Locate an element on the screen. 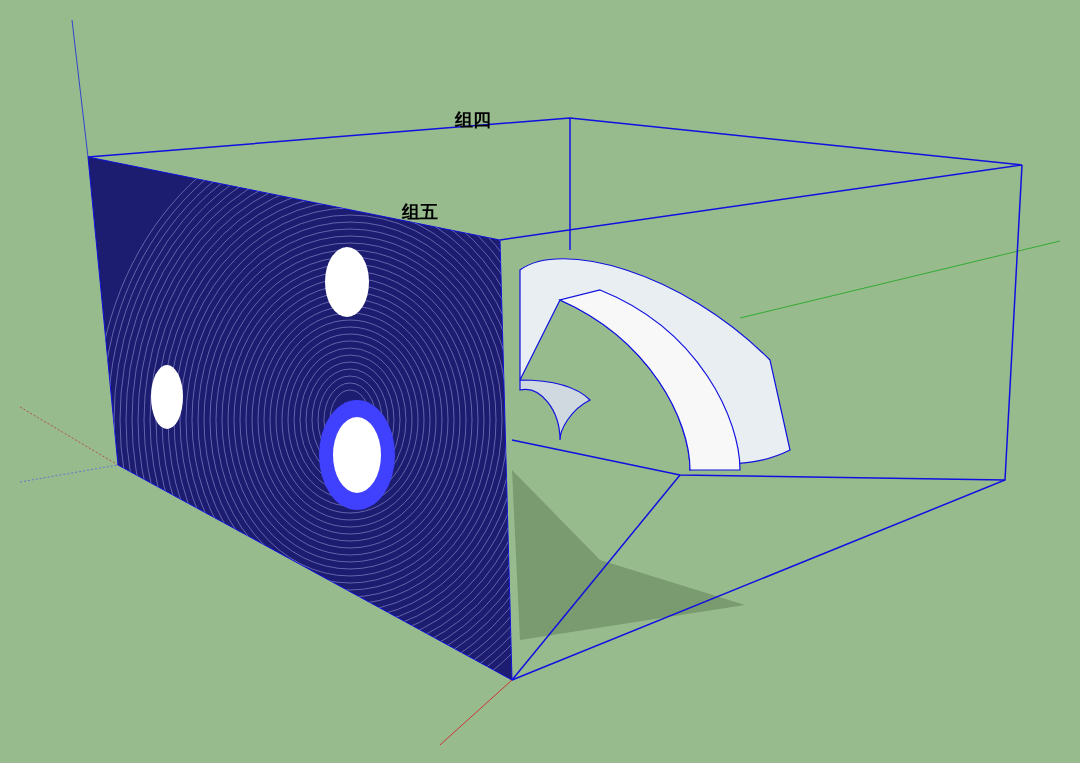 Image resolution: width=1080 pixels, height=763 pixels. group-label: 组四 is located at coordinates (473, 120).